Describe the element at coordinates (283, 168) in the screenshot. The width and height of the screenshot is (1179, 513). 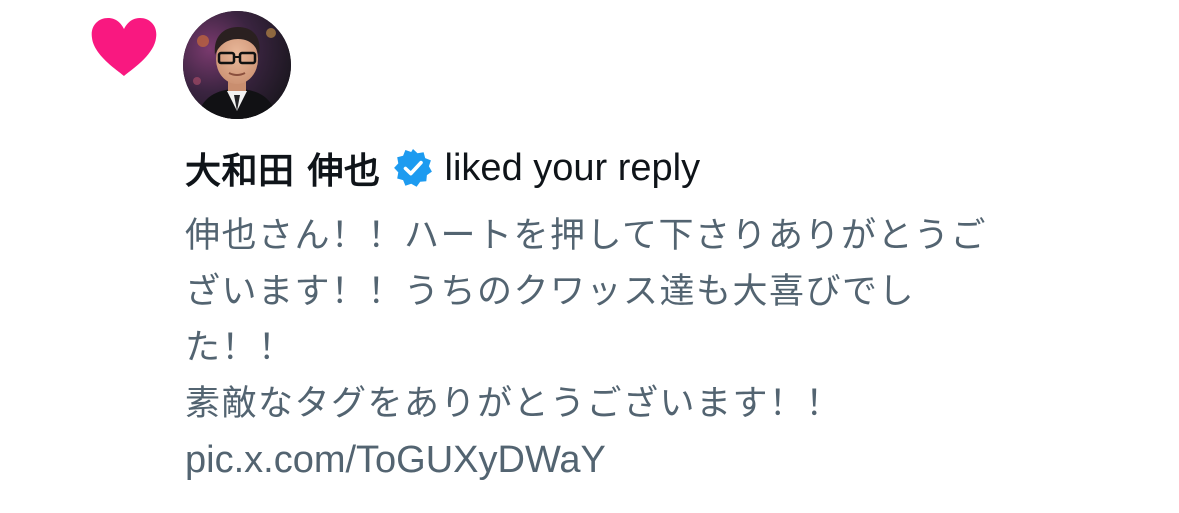
I see `user-name: 大和田 伸也` at that location.